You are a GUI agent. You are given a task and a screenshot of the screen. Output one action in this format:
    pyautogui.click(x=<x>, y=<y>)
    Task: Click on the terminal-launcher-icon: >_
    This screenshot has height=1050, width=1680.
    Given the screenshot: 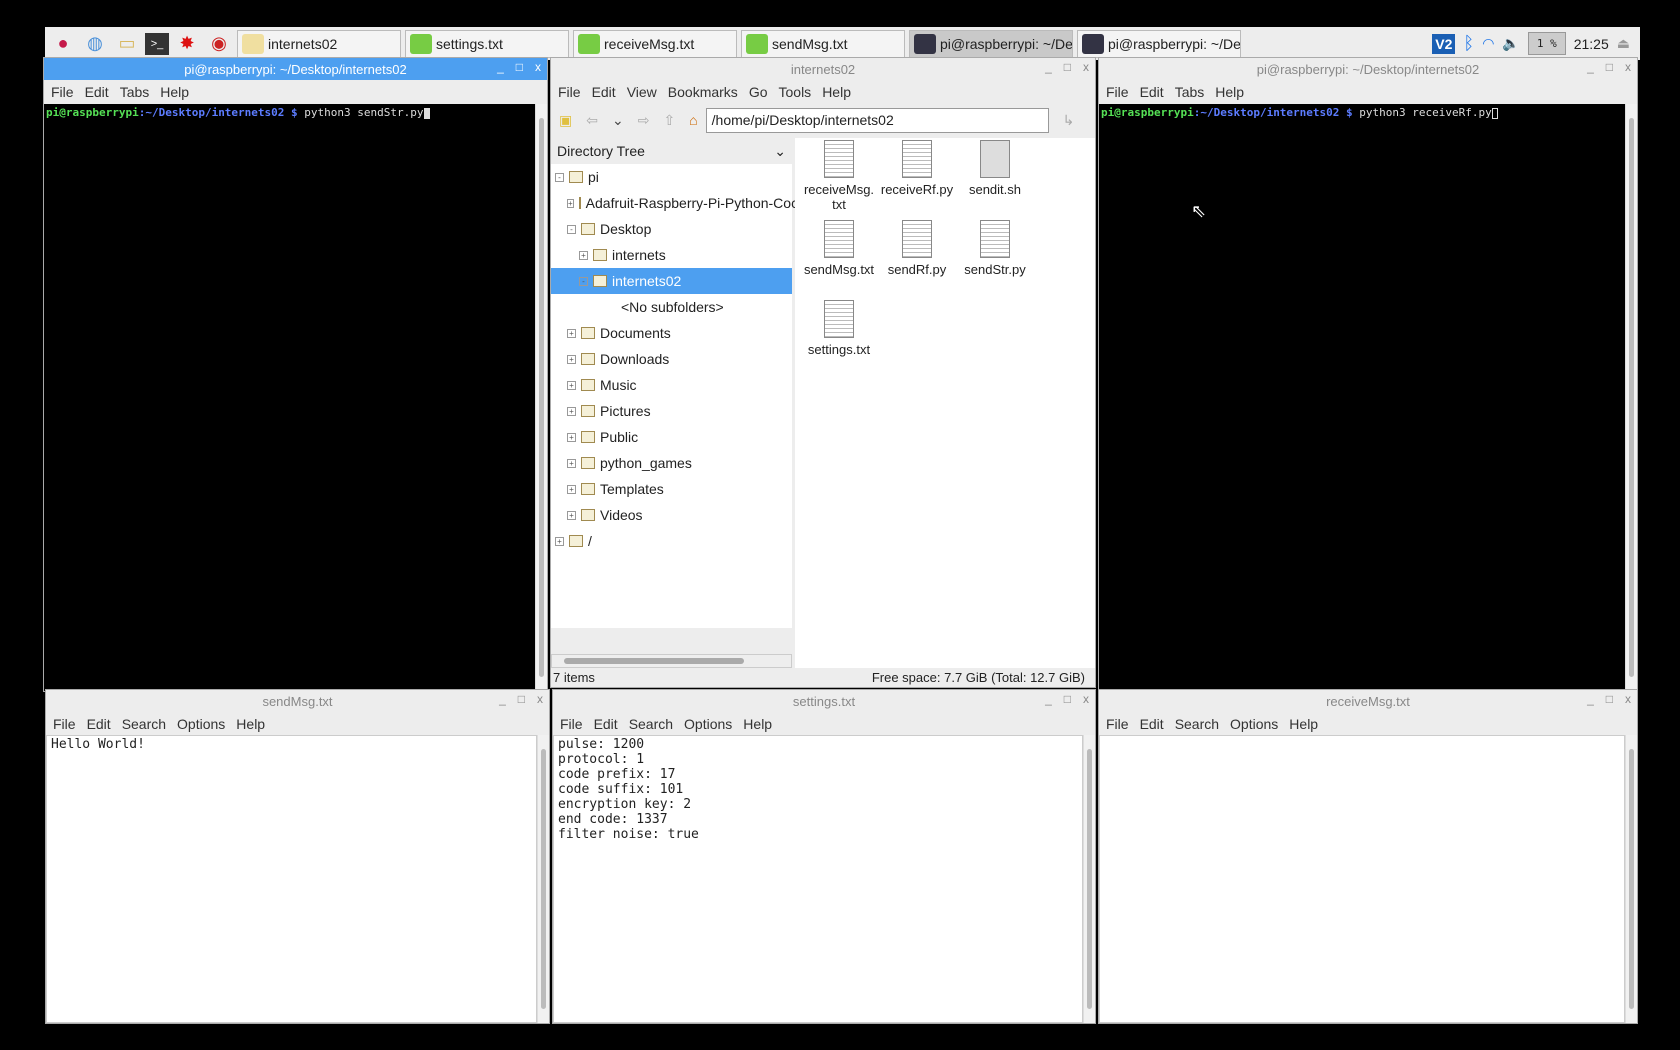 What is the action you would take?
    pyautogui.click(x=157, y=43)
    